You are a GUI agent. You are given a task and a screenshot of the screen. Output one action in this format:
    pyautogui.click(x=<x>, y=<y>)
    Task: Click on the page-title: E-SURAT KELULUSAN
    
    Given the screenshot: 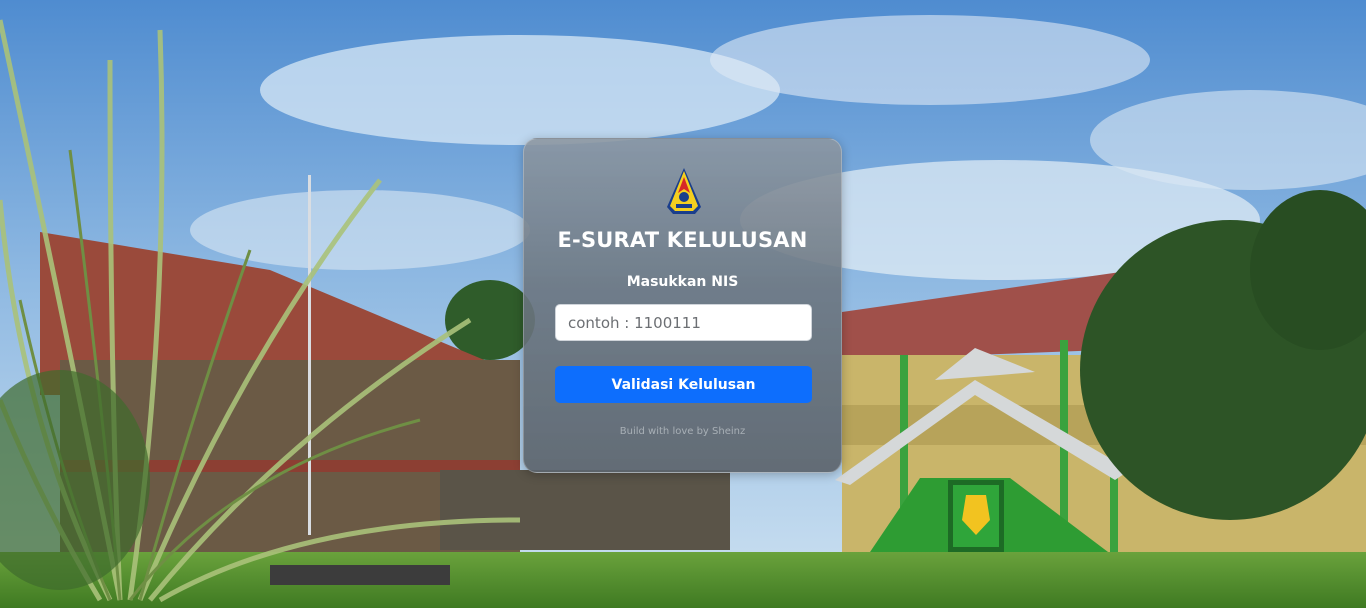 What is the action you would take?
    pyautogui.click(x=682, y=240)
    